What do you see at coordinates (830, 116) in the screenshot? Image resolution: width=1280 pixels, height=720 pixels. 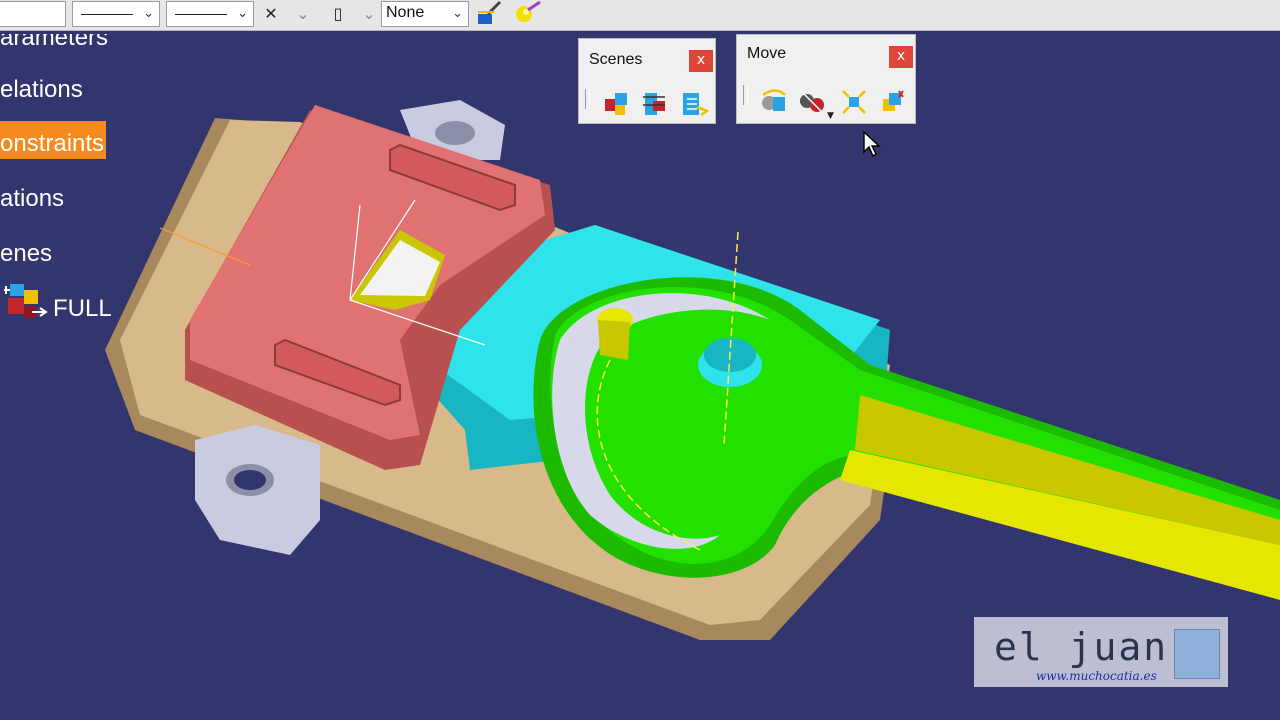 I see `dropdown-arrow-icon: ▼` at bounding box center [830, 116].